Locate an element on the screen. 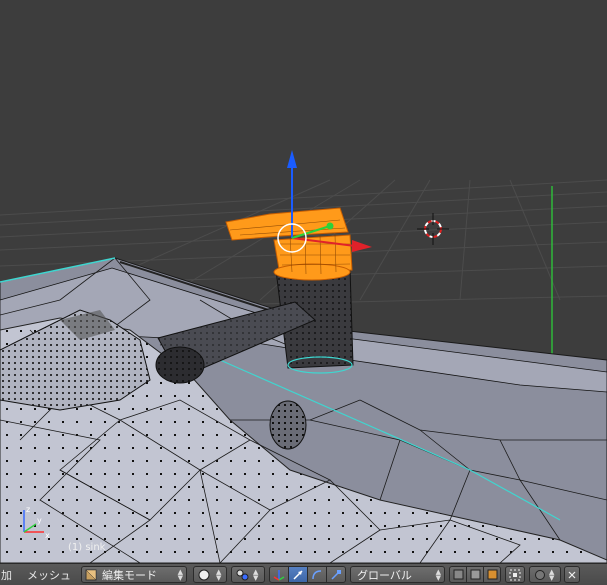  limit-selection-button is located at coordinates (515, 574).